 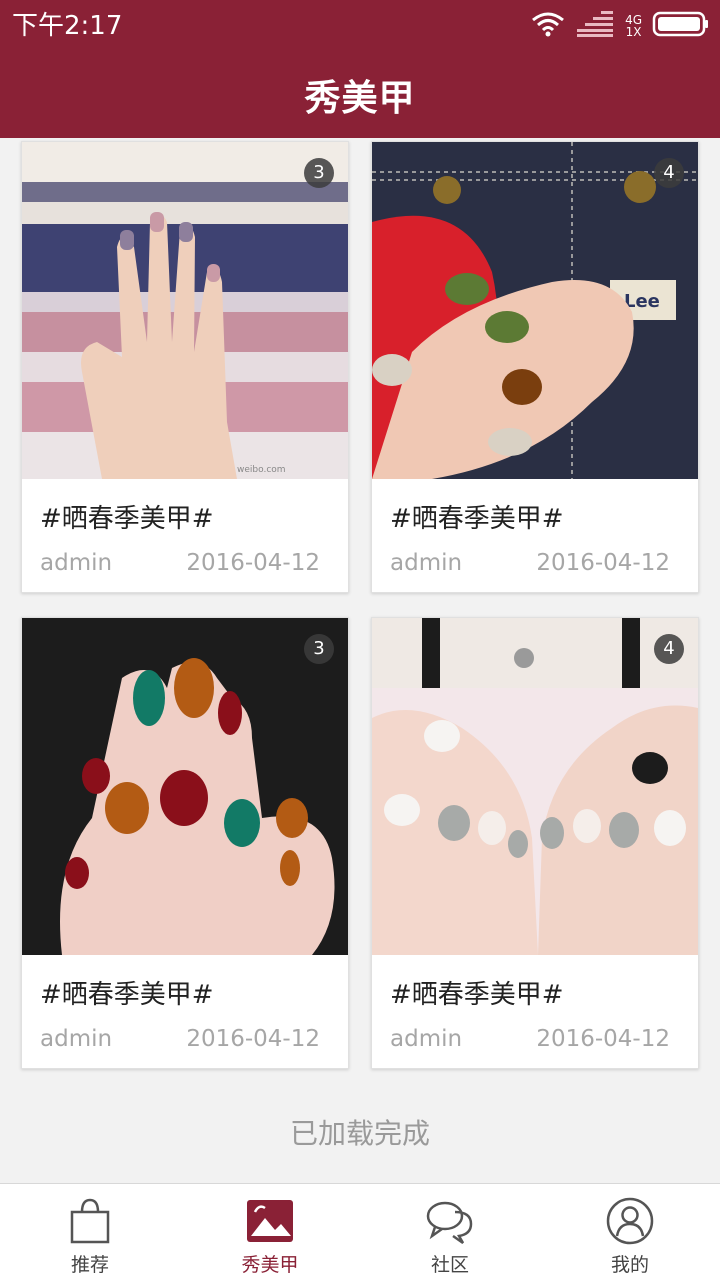 I want to click on post-image: weibo.com 3, so click(x=185, y=310).